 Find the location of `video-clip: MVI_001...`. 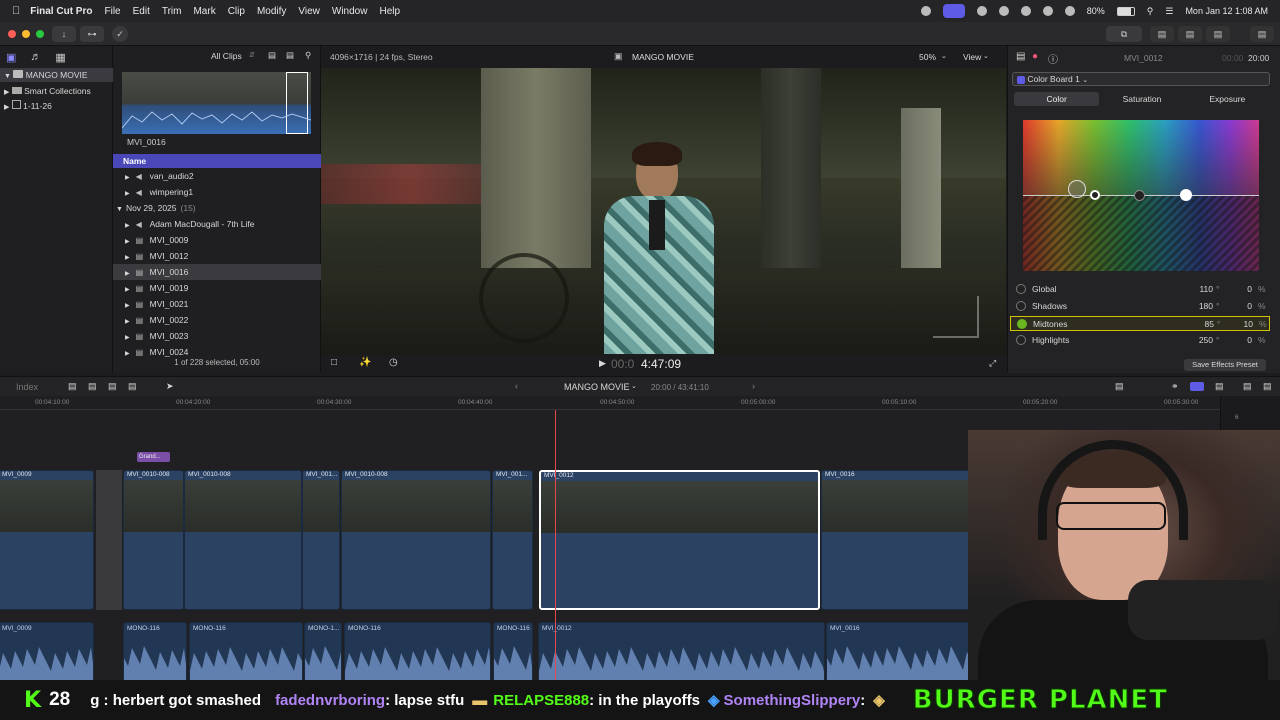

video-clip: MVI_001... is located at coordinates (512, 540).